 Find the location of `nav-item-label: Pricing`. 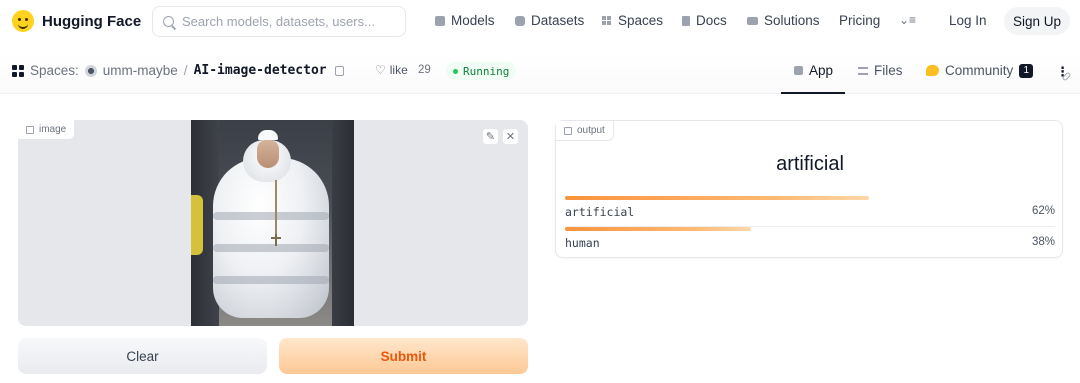

nav-item-label: Pricing is located at coordinates (860, 20).